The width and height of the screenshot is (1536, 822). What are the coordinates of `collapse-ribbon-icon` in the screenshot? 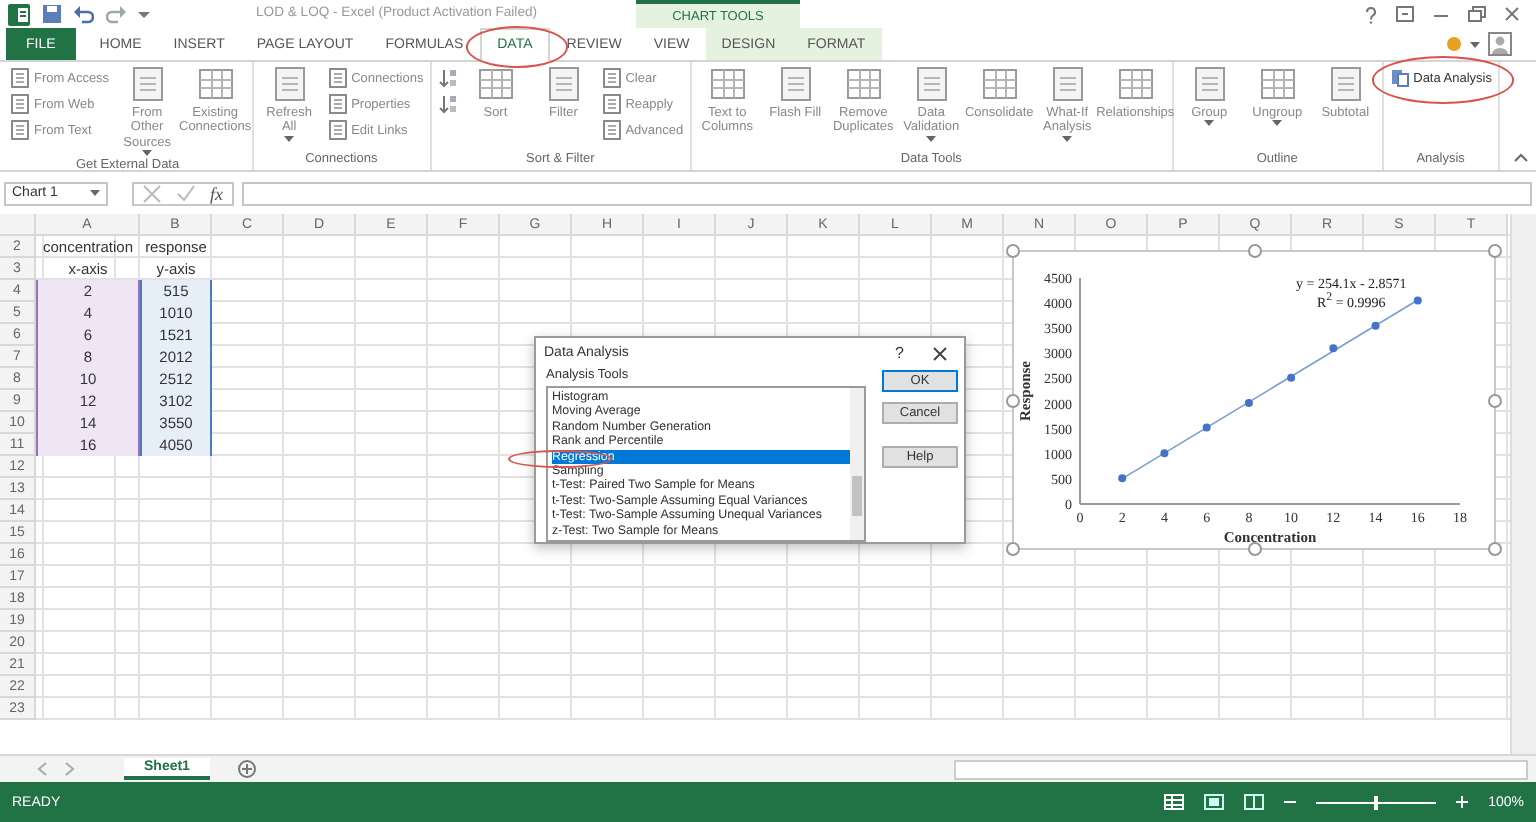 It's located at (1521, 157).